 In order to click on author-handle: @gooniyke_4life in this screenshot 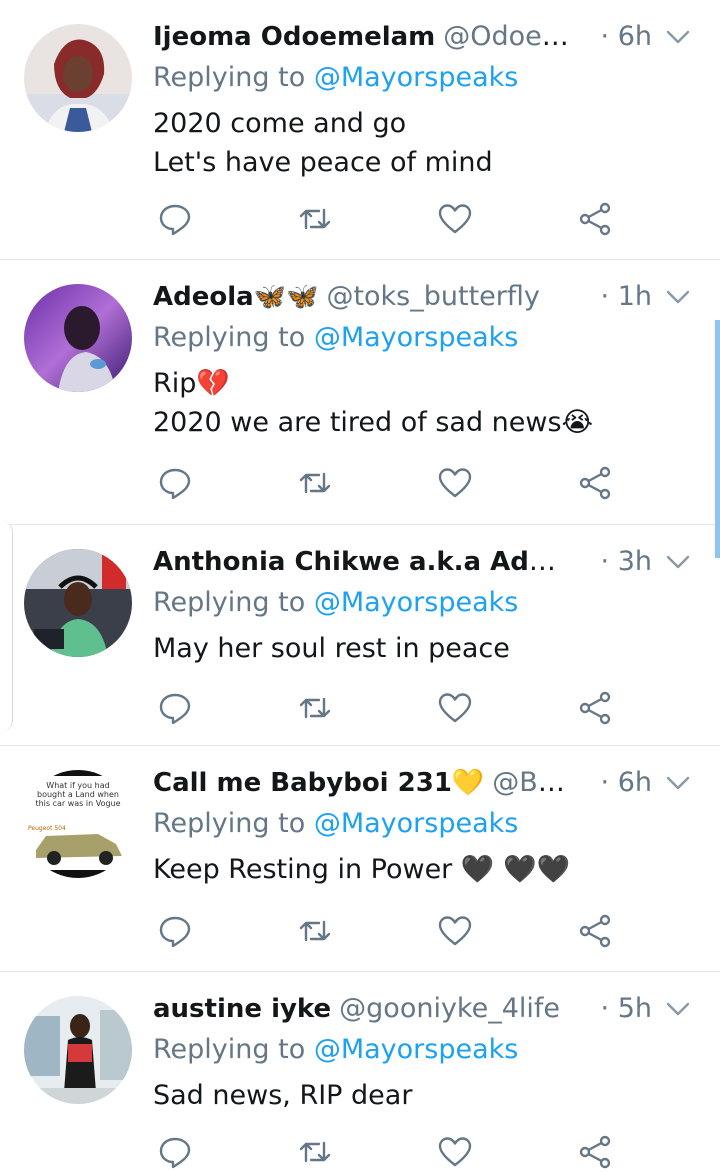, I will do `click(449, 1008)`.